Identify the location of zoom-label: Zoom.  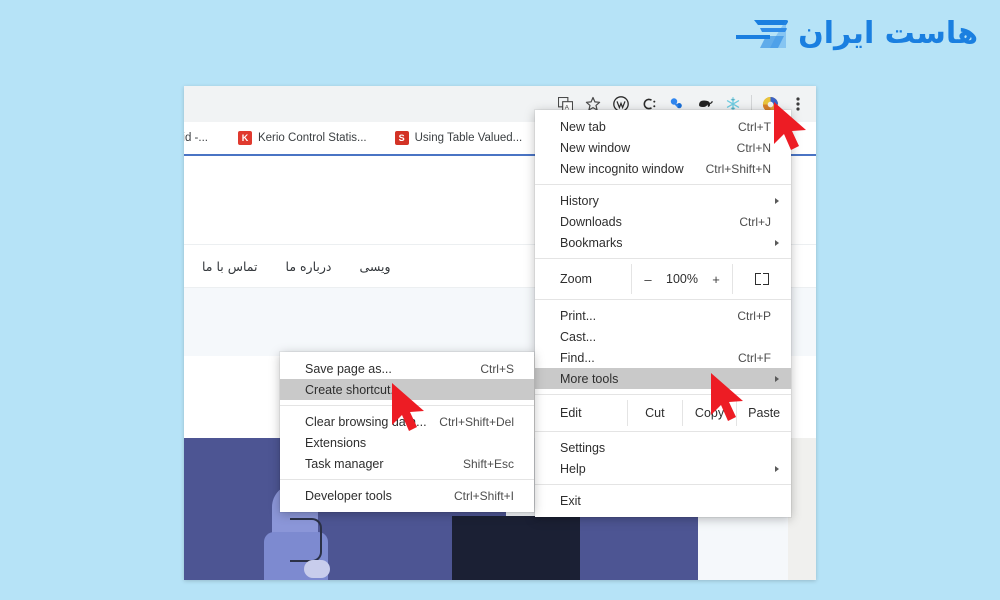
(576, 279).